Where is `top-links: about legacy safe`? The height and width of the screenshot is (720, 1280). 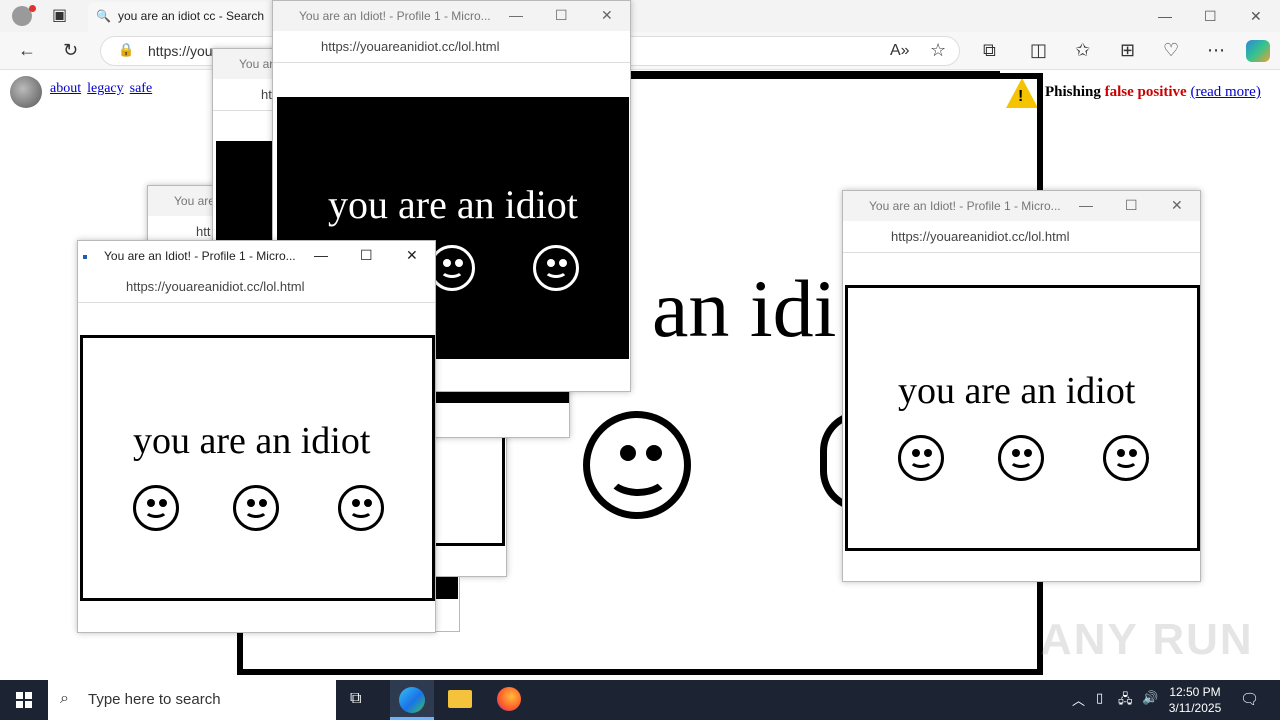 top-links: about legacy safe is located at coordinates (104, 88).